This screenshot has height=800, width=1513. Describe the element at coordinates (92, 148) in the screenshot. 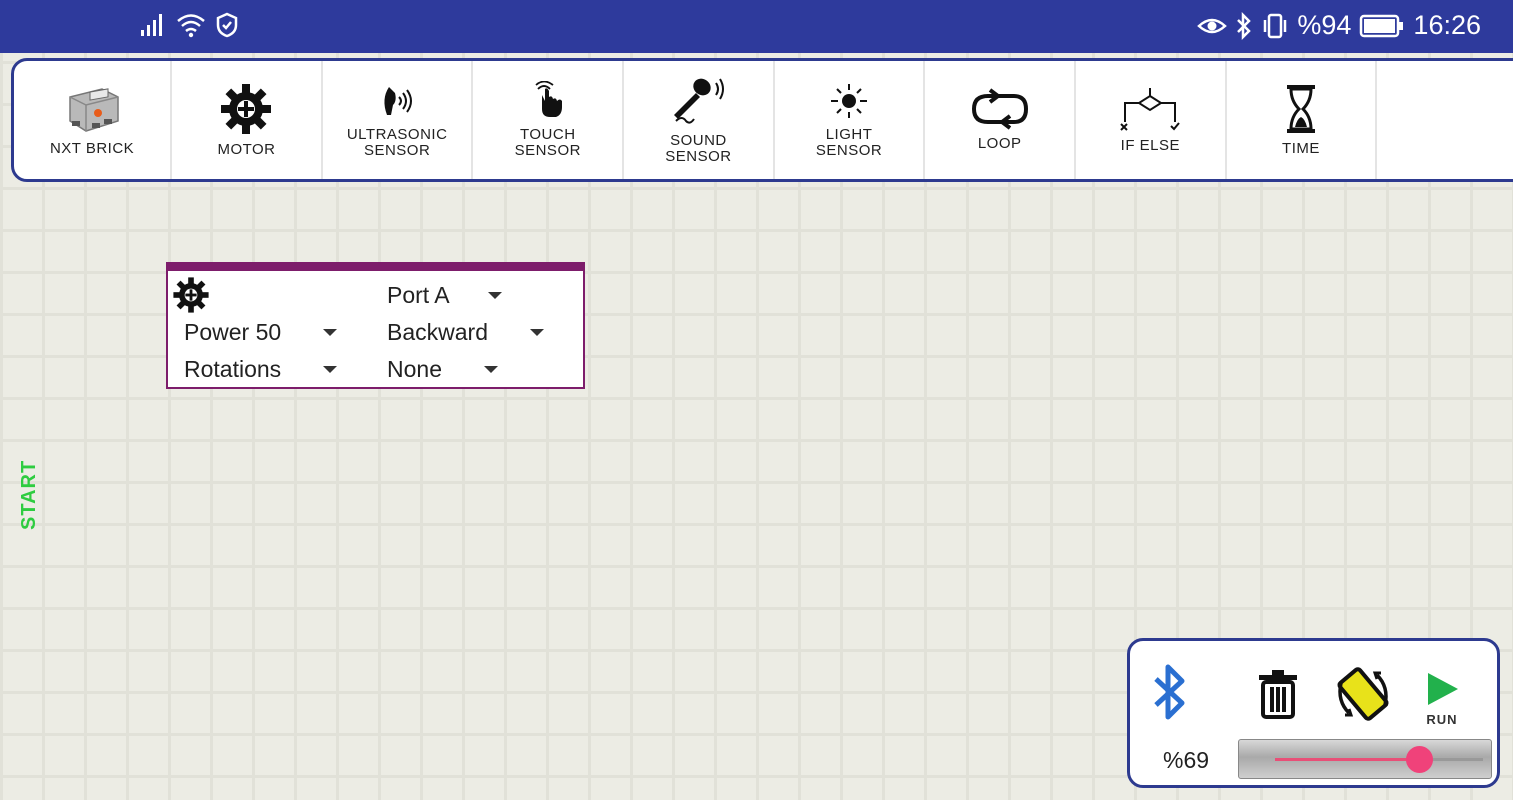

I see `palette-label: NXT BRICK` at that location.